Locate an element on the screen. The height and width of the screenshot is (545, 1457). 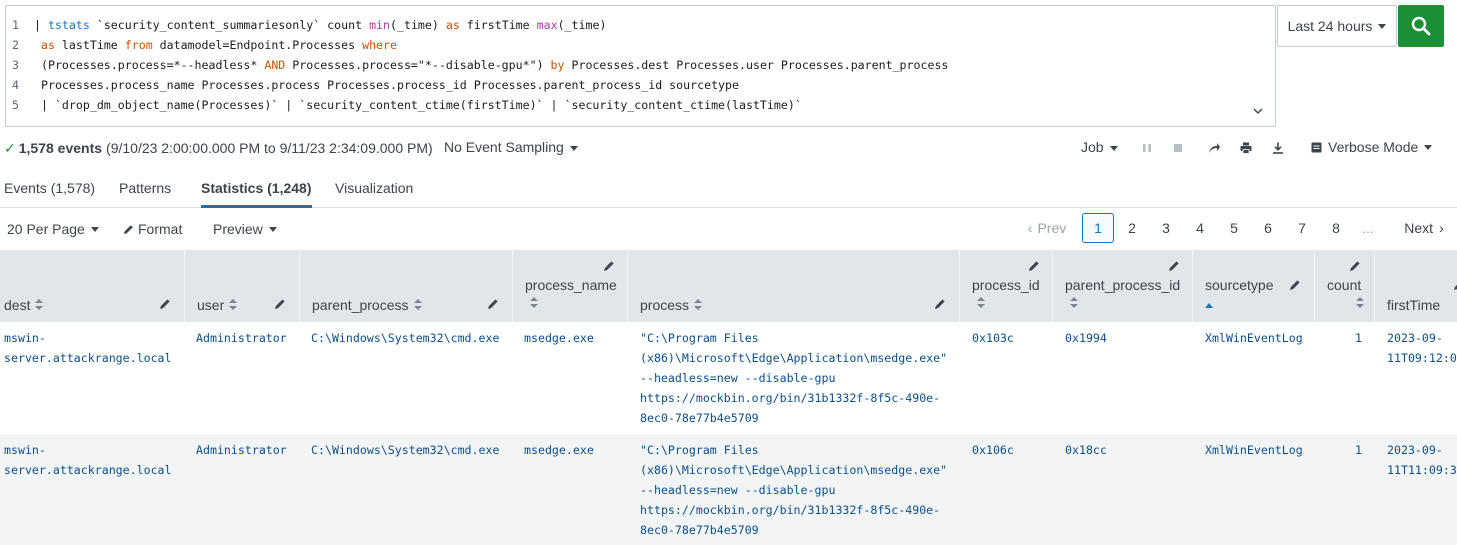
event-sampling-label: No Event Sampling is located at coordinates (504, 147).